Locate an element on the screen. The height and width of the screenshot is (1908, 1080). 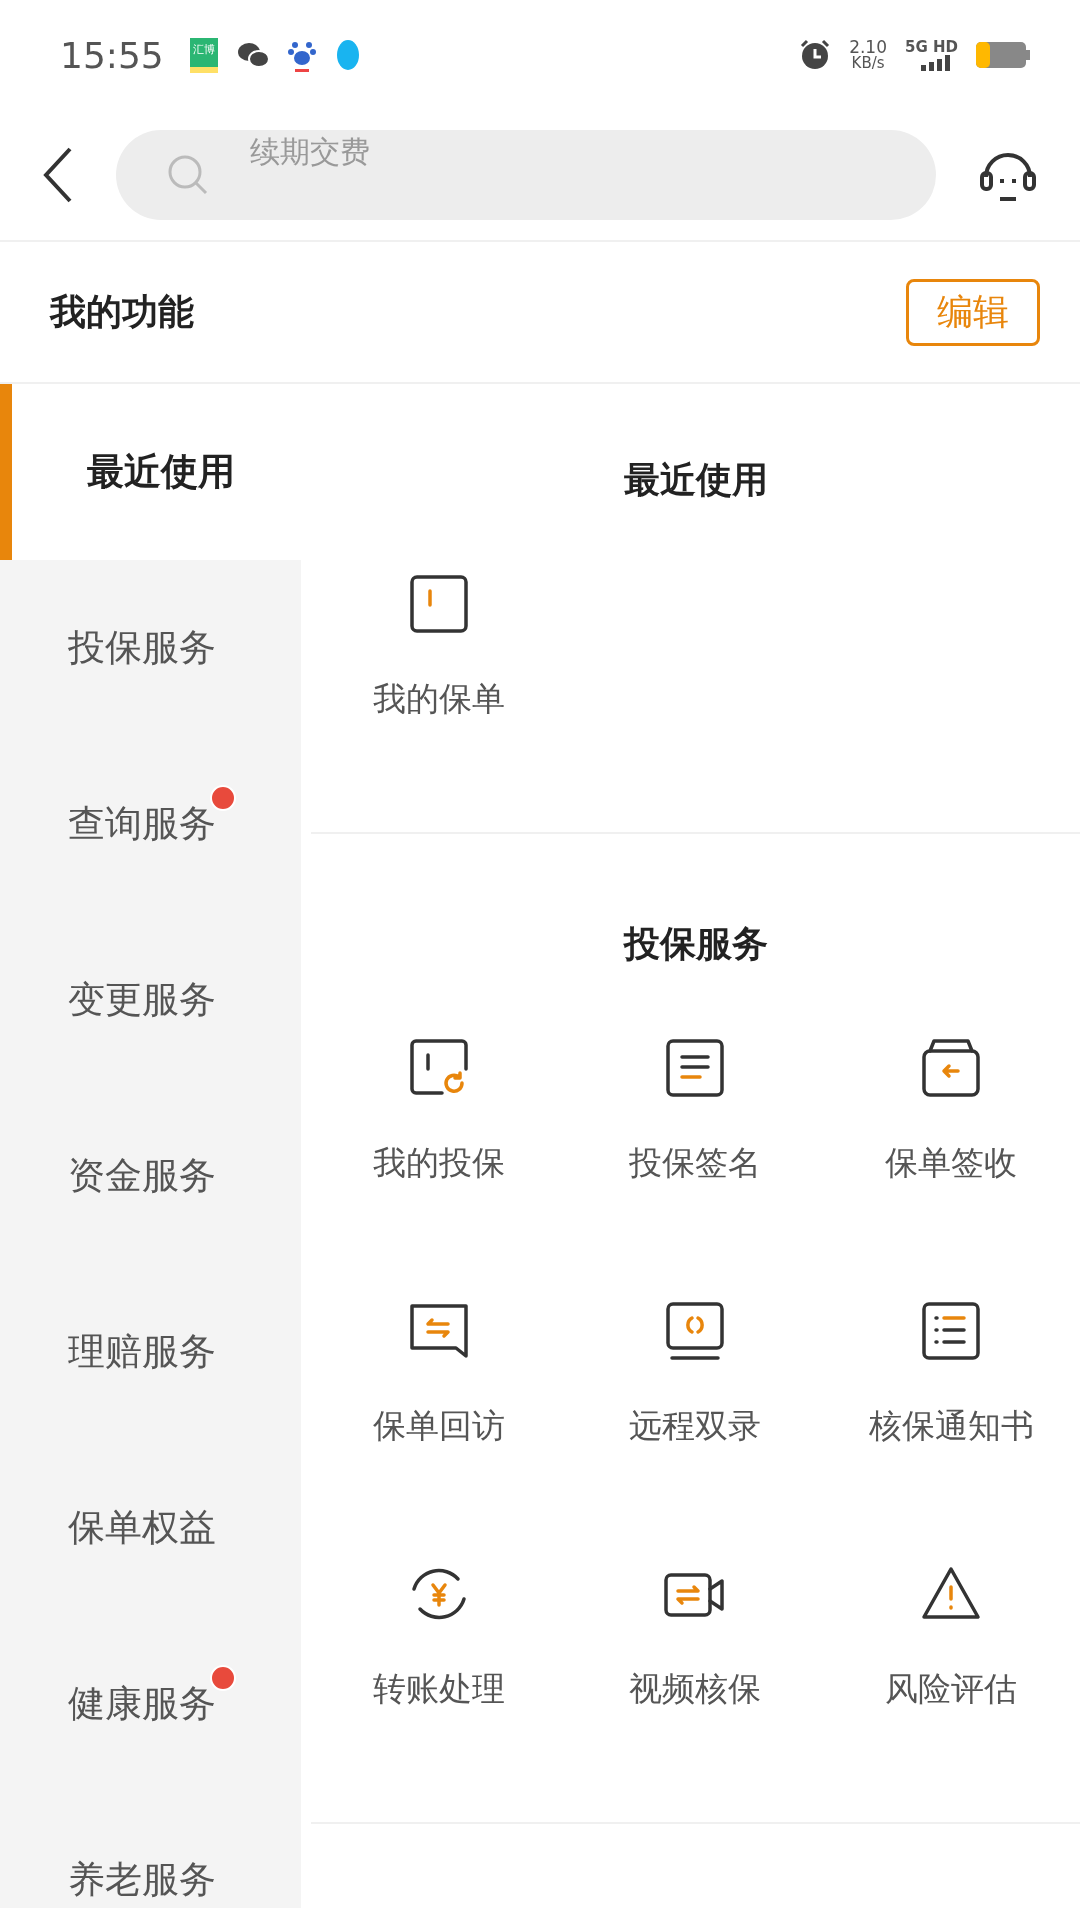
function-label: 核保通知书 is located at coordinates (951, 1426).